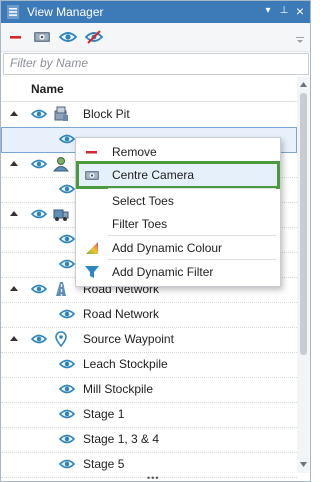 The image size is (320, 482). Describe the element at coordinates (155, 12) in the screenshot. I see `title-bar: View Manager ▾ ⊥ ×` at that location.